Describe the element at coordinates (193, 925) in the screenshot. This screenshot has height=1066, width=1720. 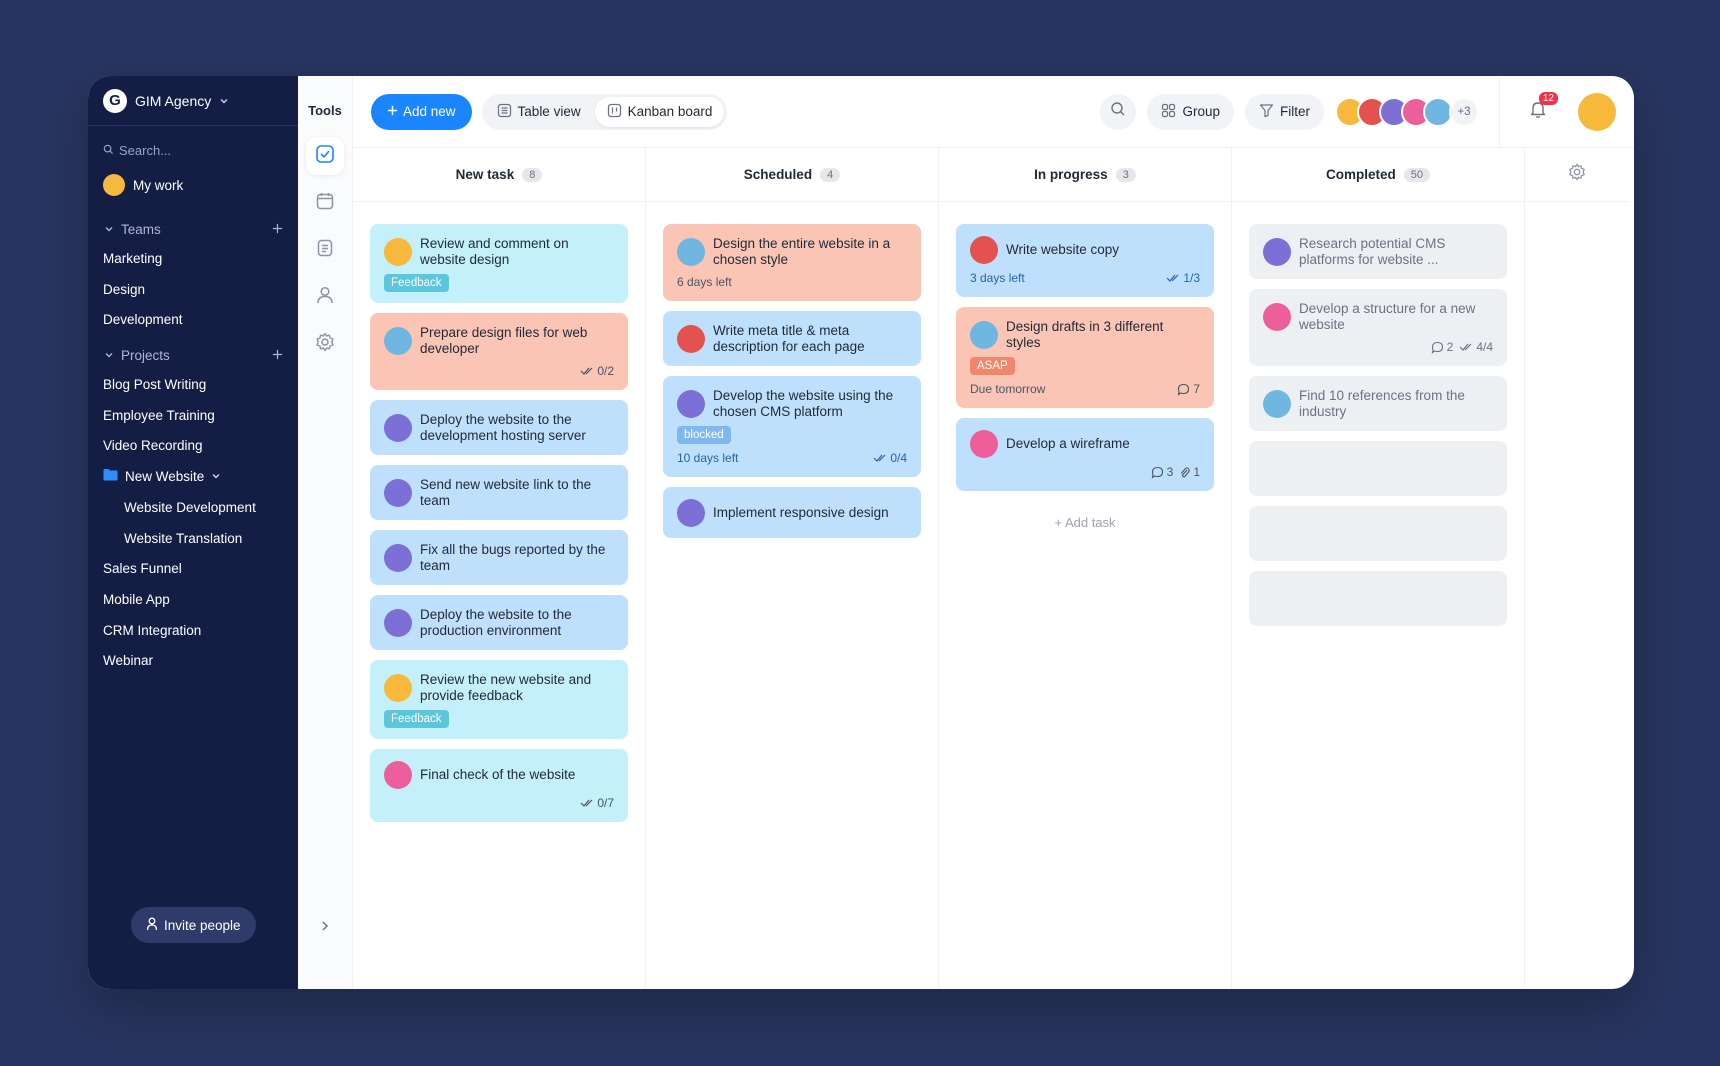
I see `invite-people-button: Invite people` at that location.